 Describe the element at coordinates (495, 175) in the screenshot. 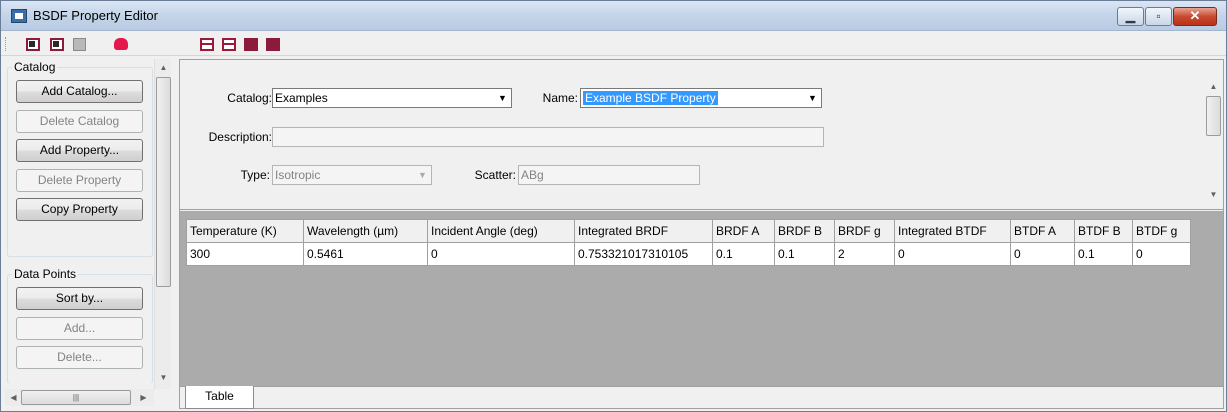

I see `scatter-label: Scatter:` at that location.